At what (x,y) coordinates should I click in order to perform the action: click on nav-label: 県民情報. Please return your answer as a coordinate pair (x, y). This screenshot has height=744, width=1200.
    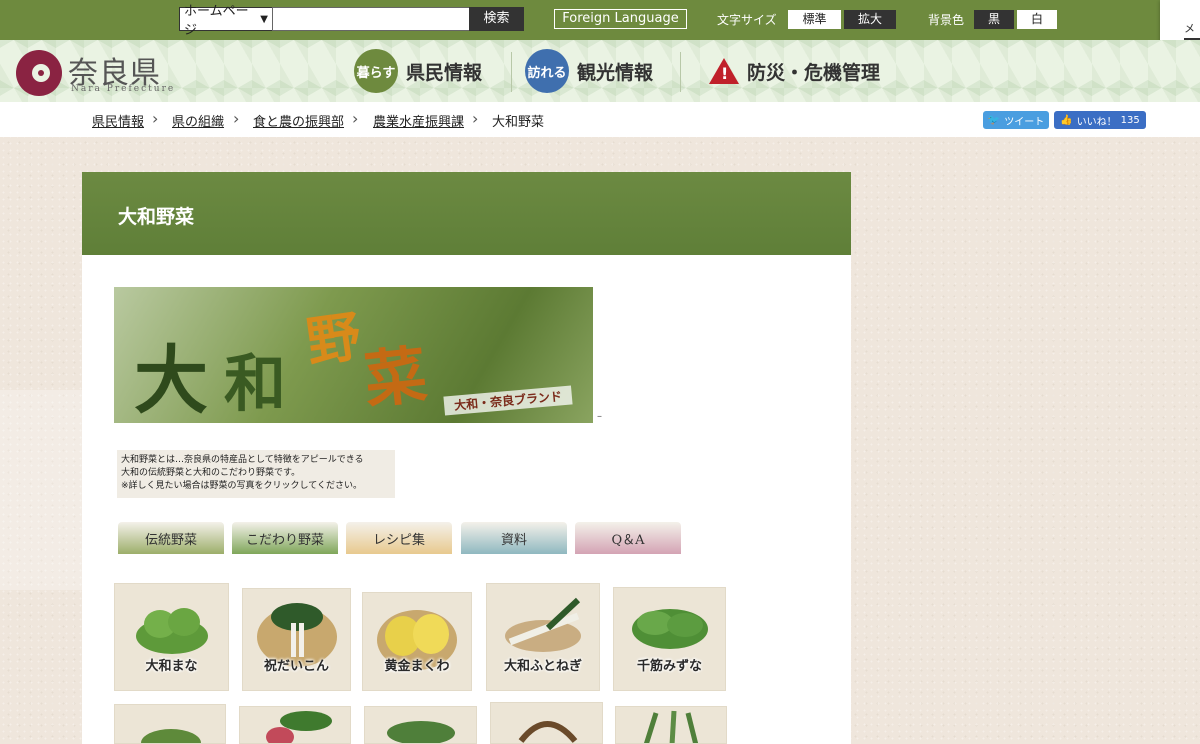
    Looking at the image, I should click on (444, 72).